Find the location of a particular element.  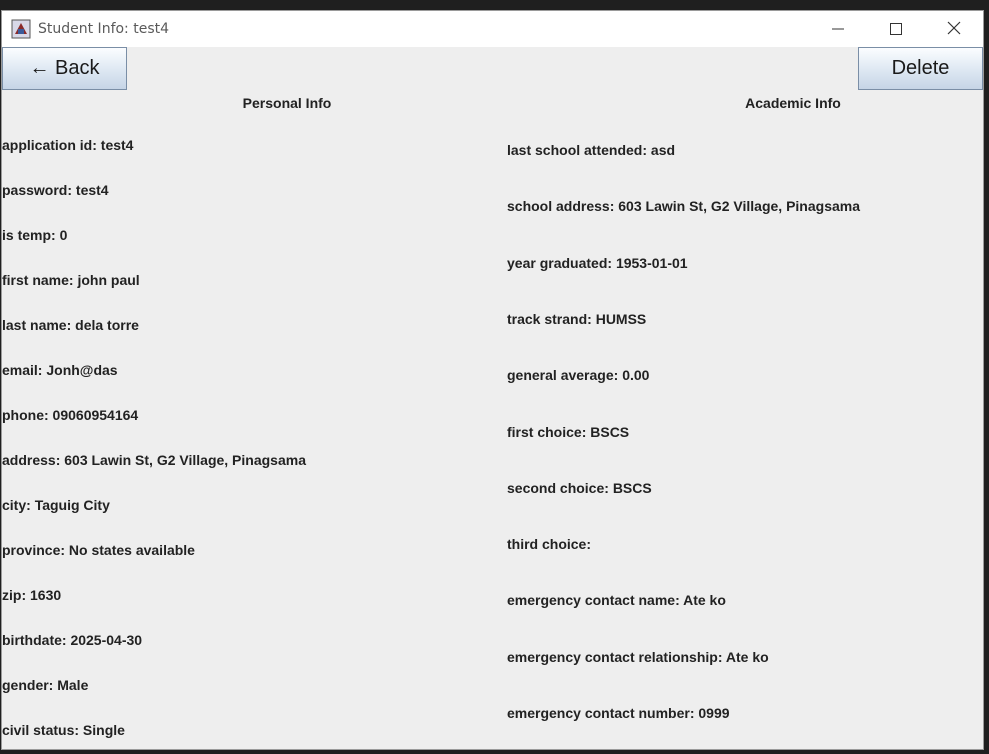

personal-field-row: phone: 09060954164 is located at coordinates (70, 415).